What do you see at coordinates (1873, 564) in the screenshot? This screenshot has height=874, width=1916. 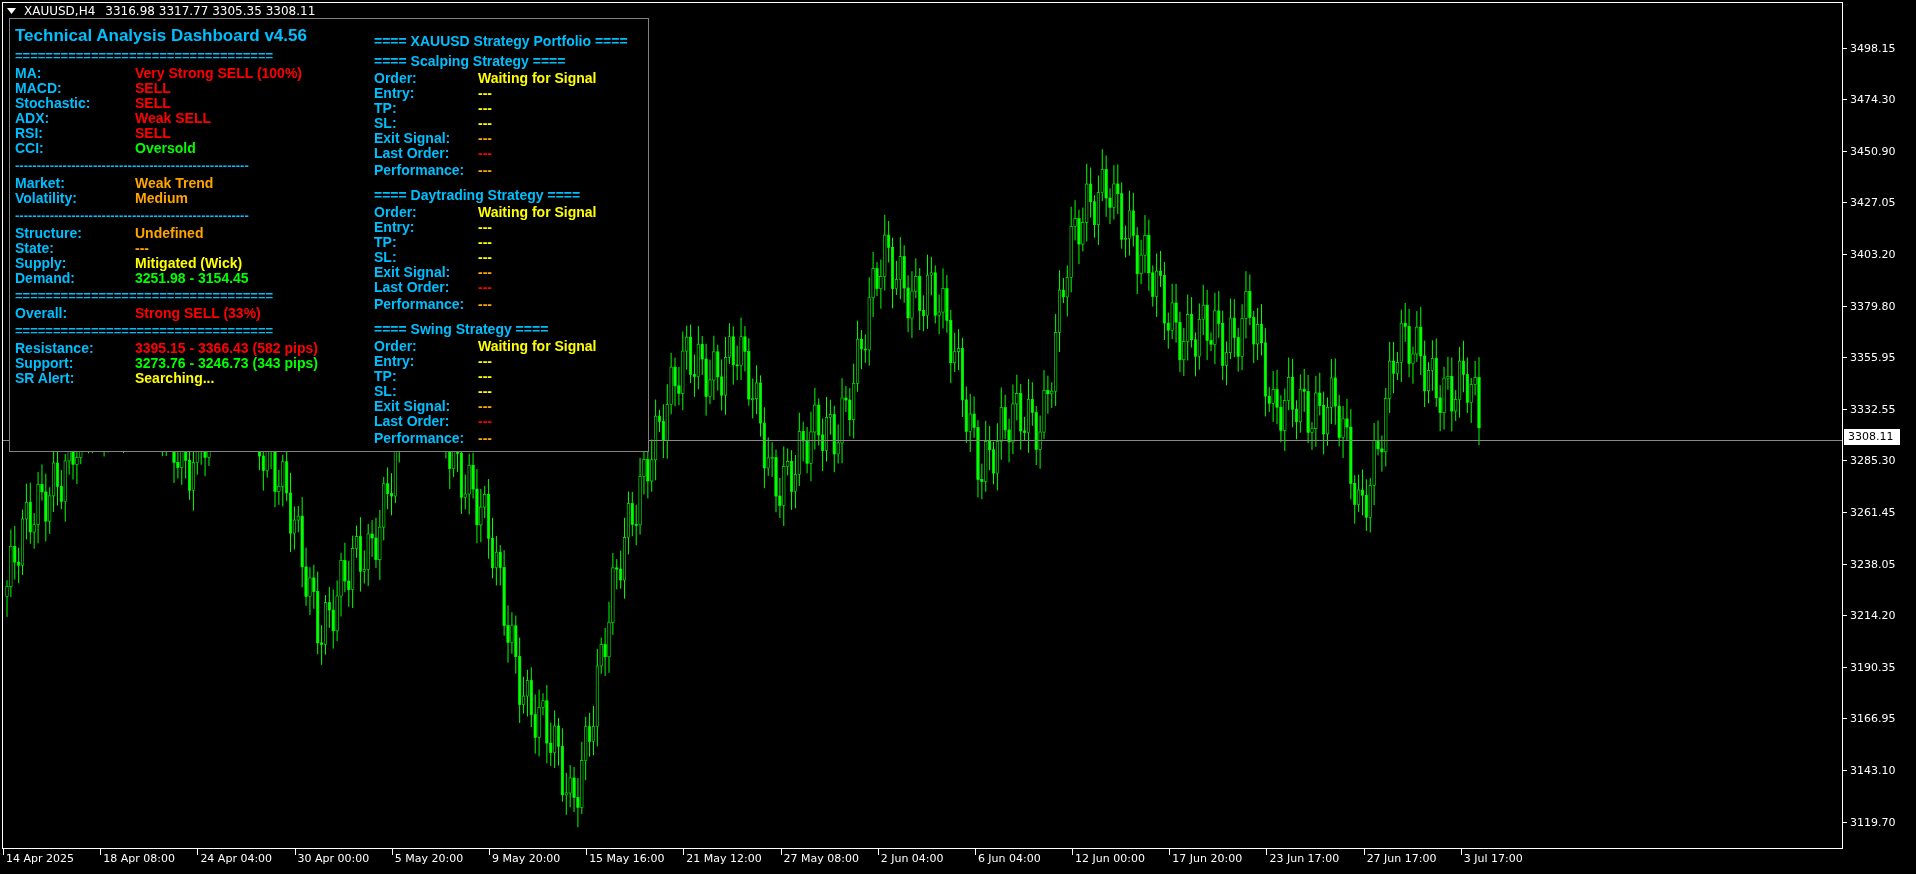 I see `price-tick-label: 3238.05` at bounding box center [1873, 564].